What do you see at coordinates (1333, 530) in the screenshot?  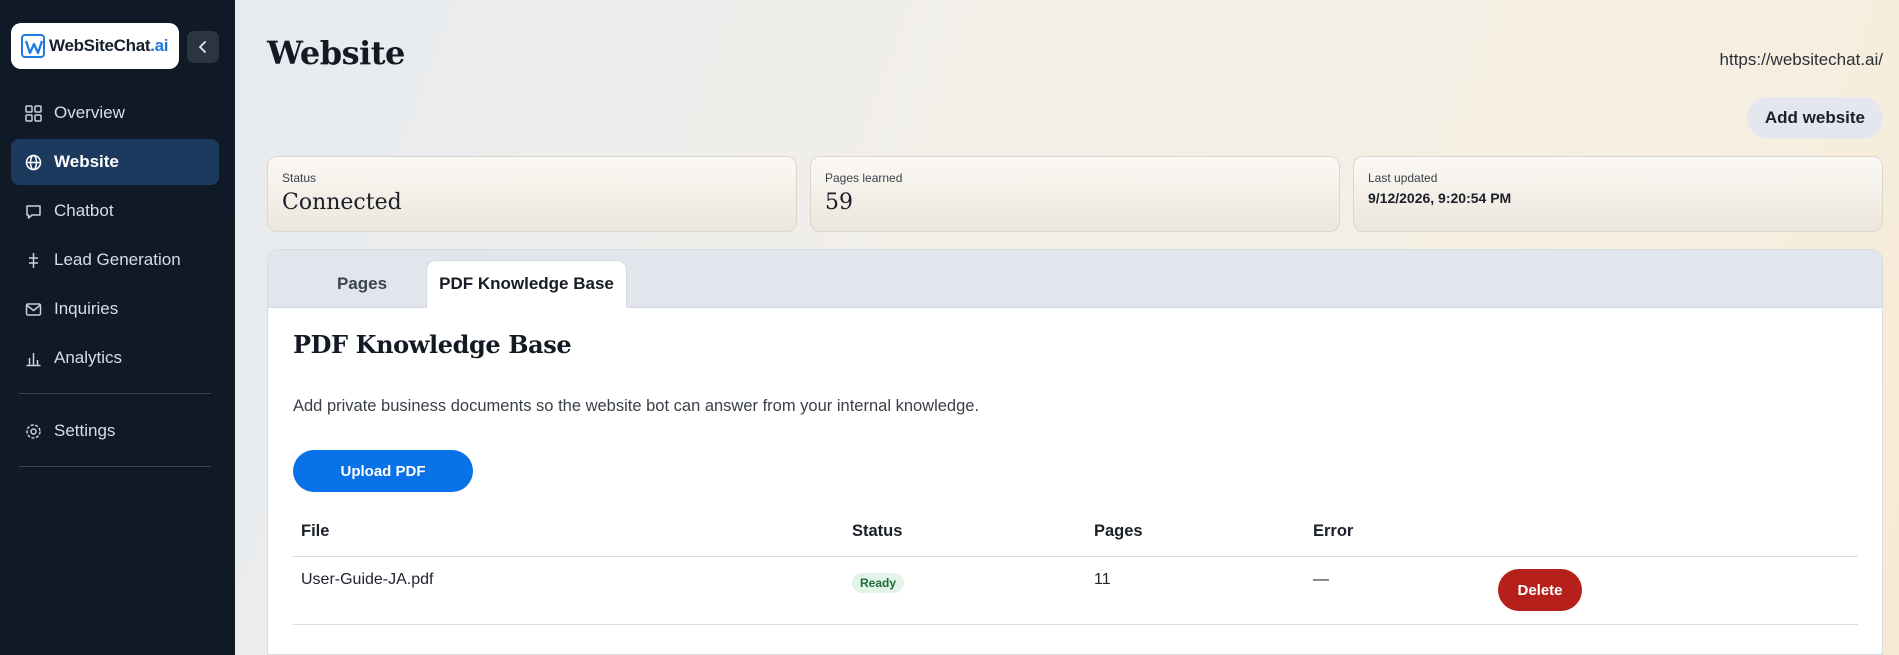 I see `column-header-error: Error` at bounding box center [1333, 530].